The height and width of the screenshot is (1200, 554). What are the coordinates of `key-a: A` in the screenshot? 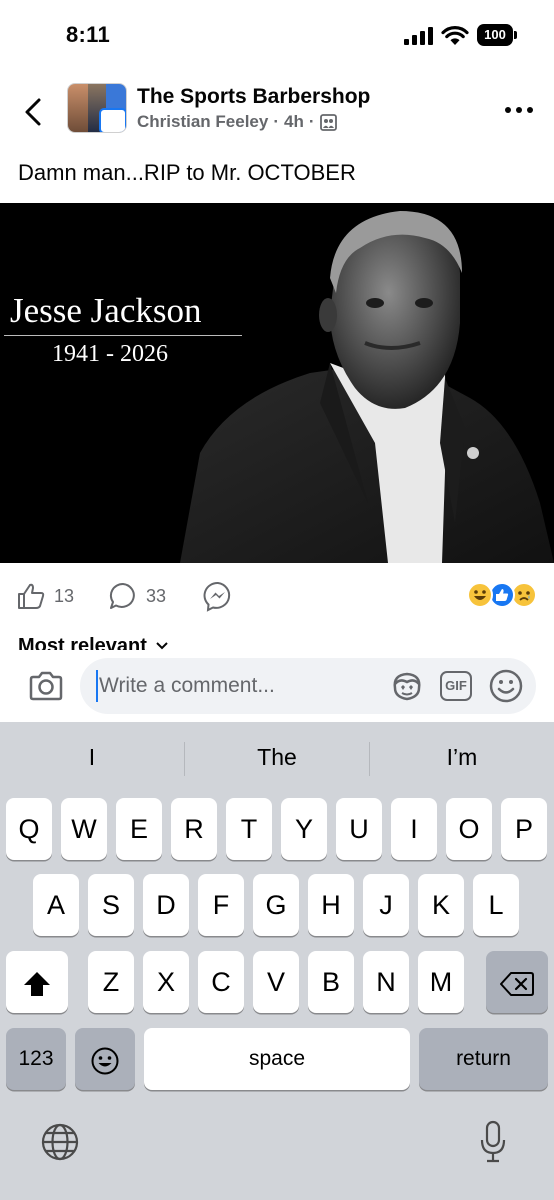 It's located at (56, 905).